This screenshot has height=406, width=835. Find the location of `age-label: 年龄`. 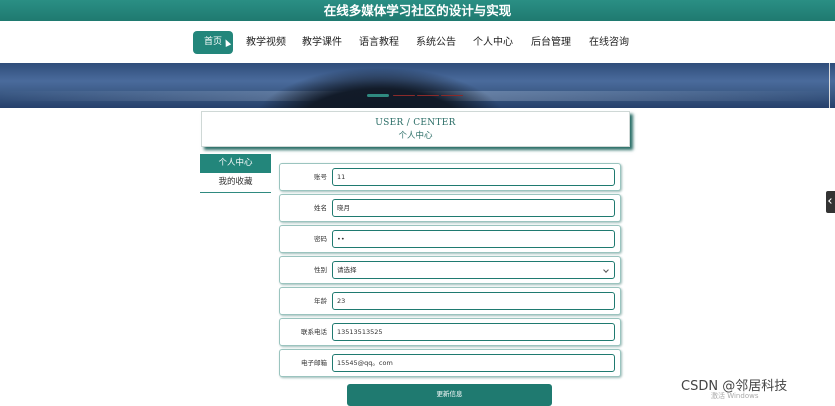

age-label: 年龄 is located at coordinates (320, 301).